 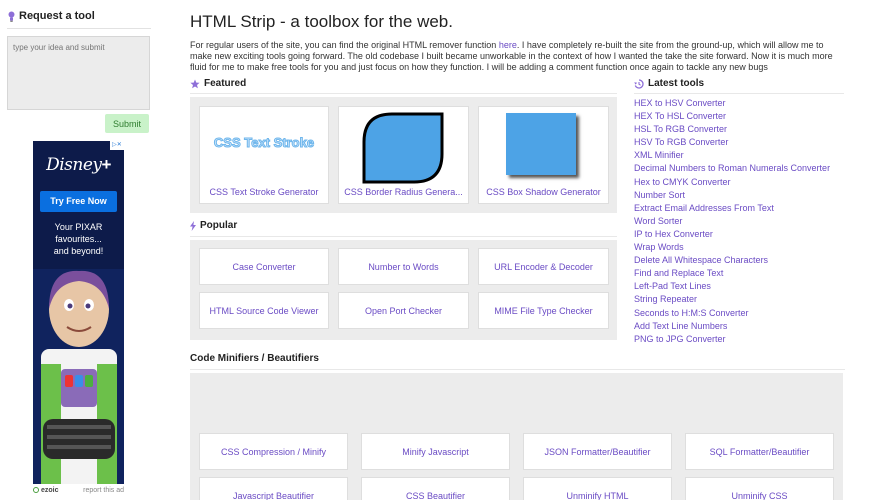 What do you see at coordinates (78, 73) in the screenshot?
I see `idea-input` at bounding box center [78, 73].